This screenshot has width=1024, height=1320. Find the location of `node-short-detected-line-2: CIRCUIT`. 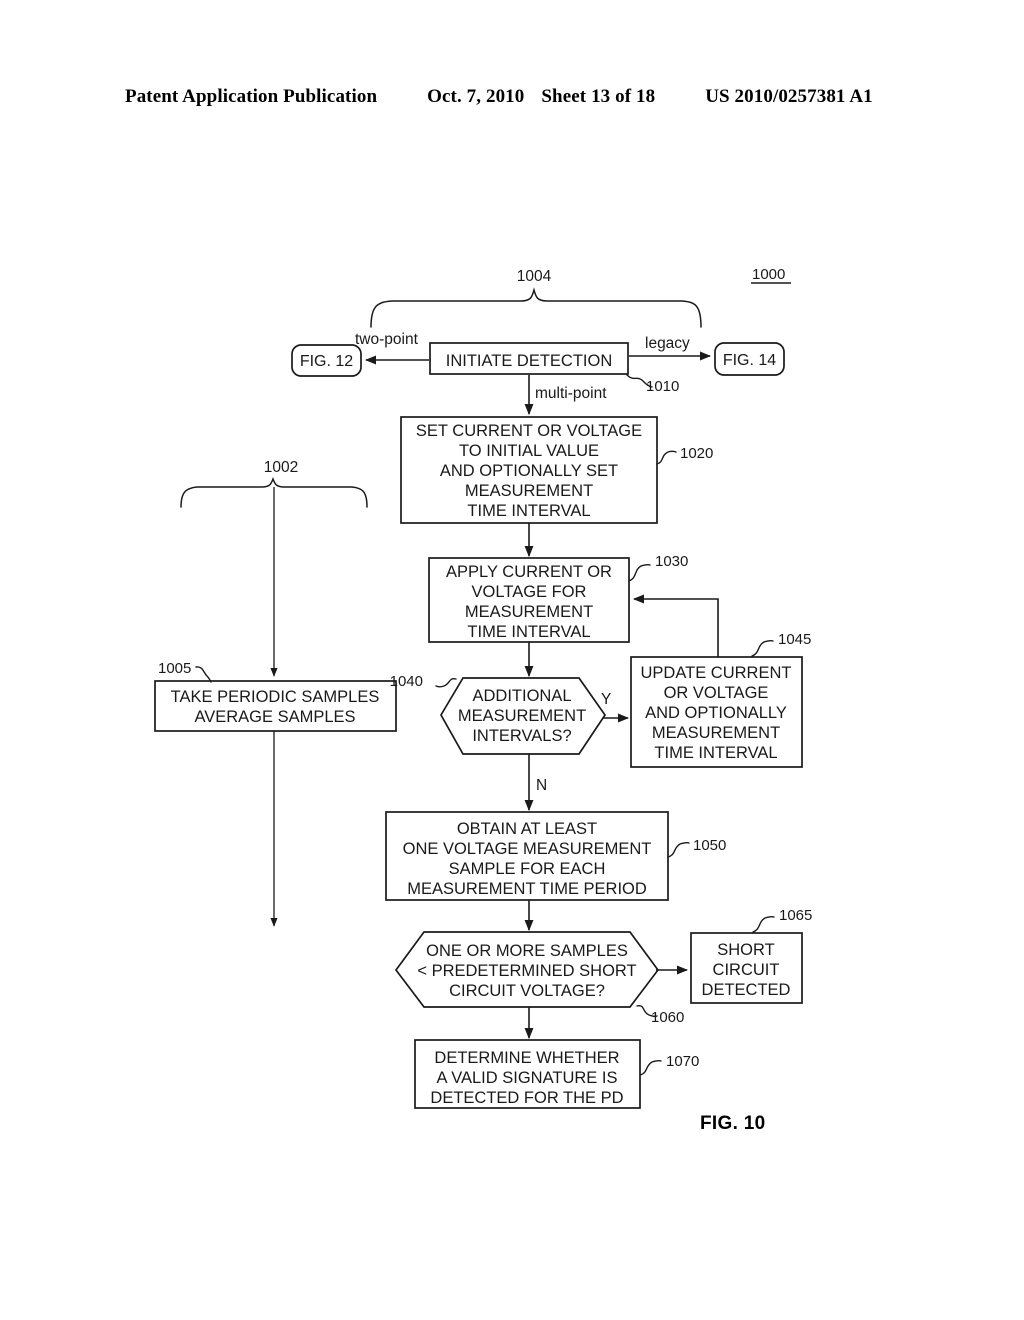

node-short-detected-line-2: CIRCUIT is located at coordinates (746, 970).